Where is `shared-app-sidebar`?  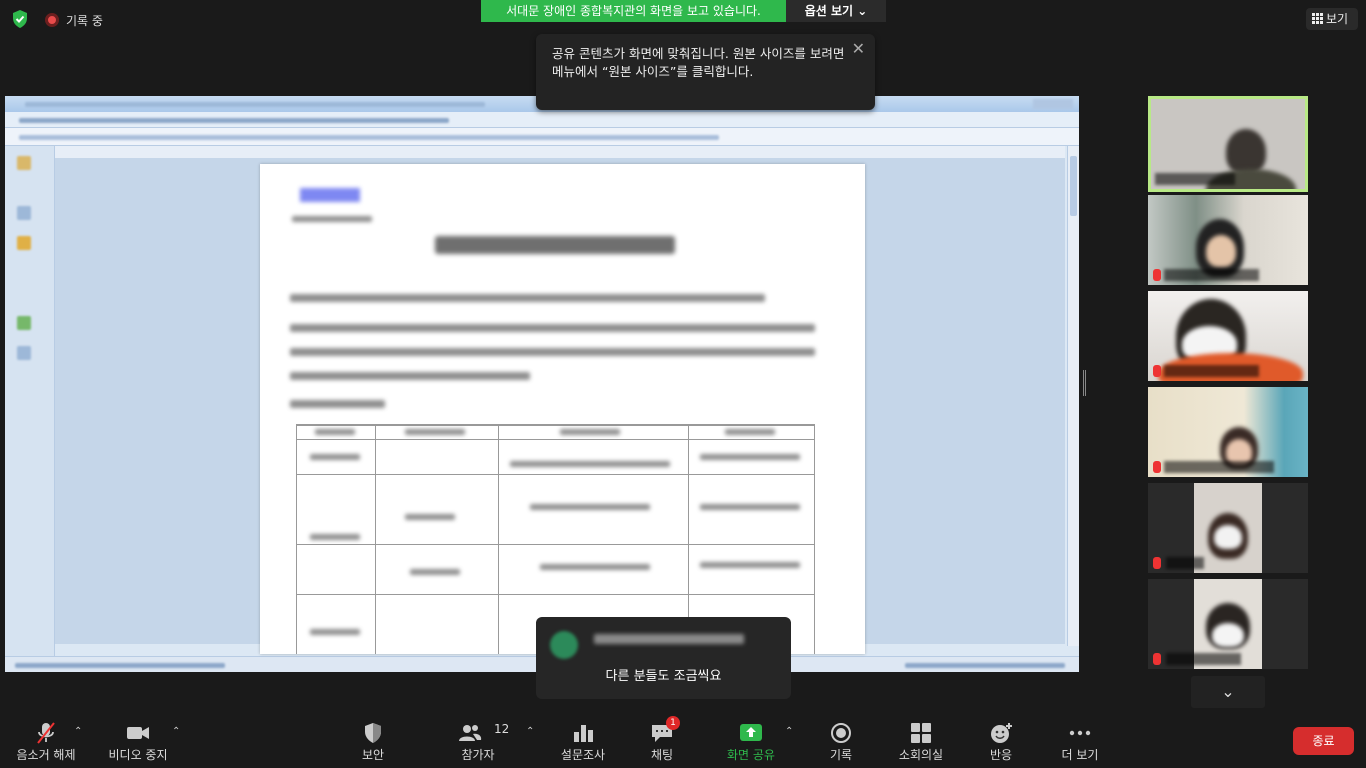
shared-app-sidebar is located at coordinates (30, 402).